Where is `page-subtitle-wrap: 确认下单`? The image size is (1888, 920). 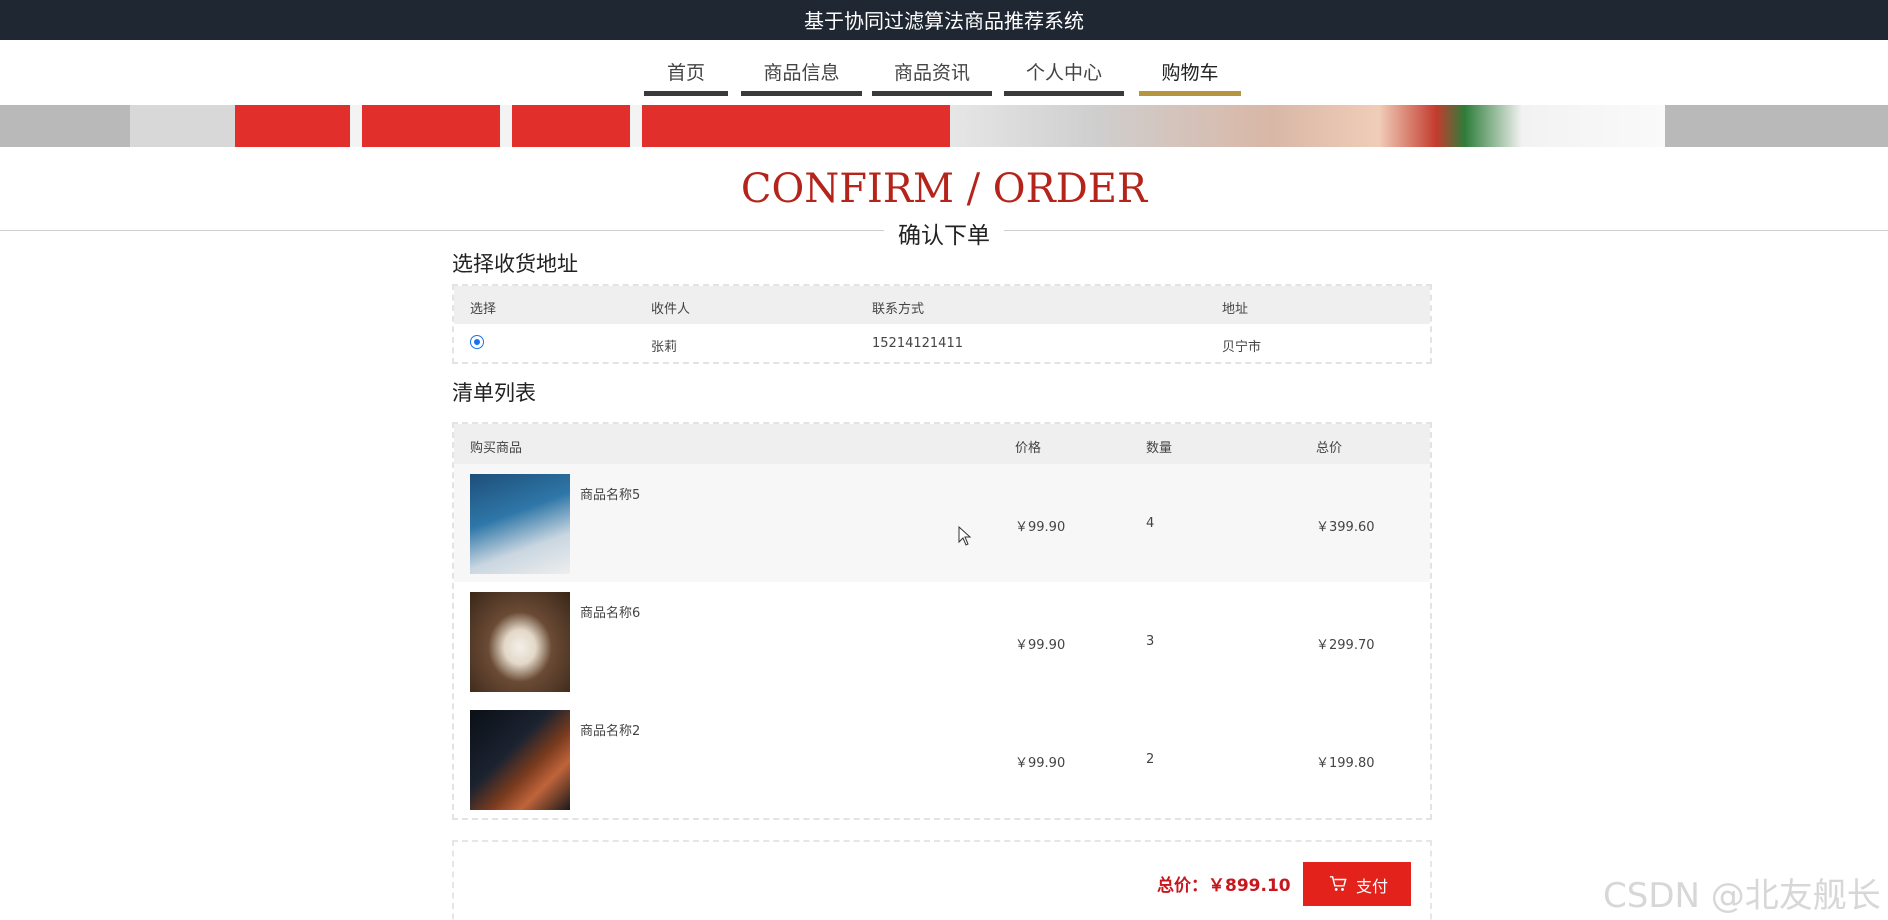
page-subtitle-wrap: 确认下单 is located at coordinates (944, 233).